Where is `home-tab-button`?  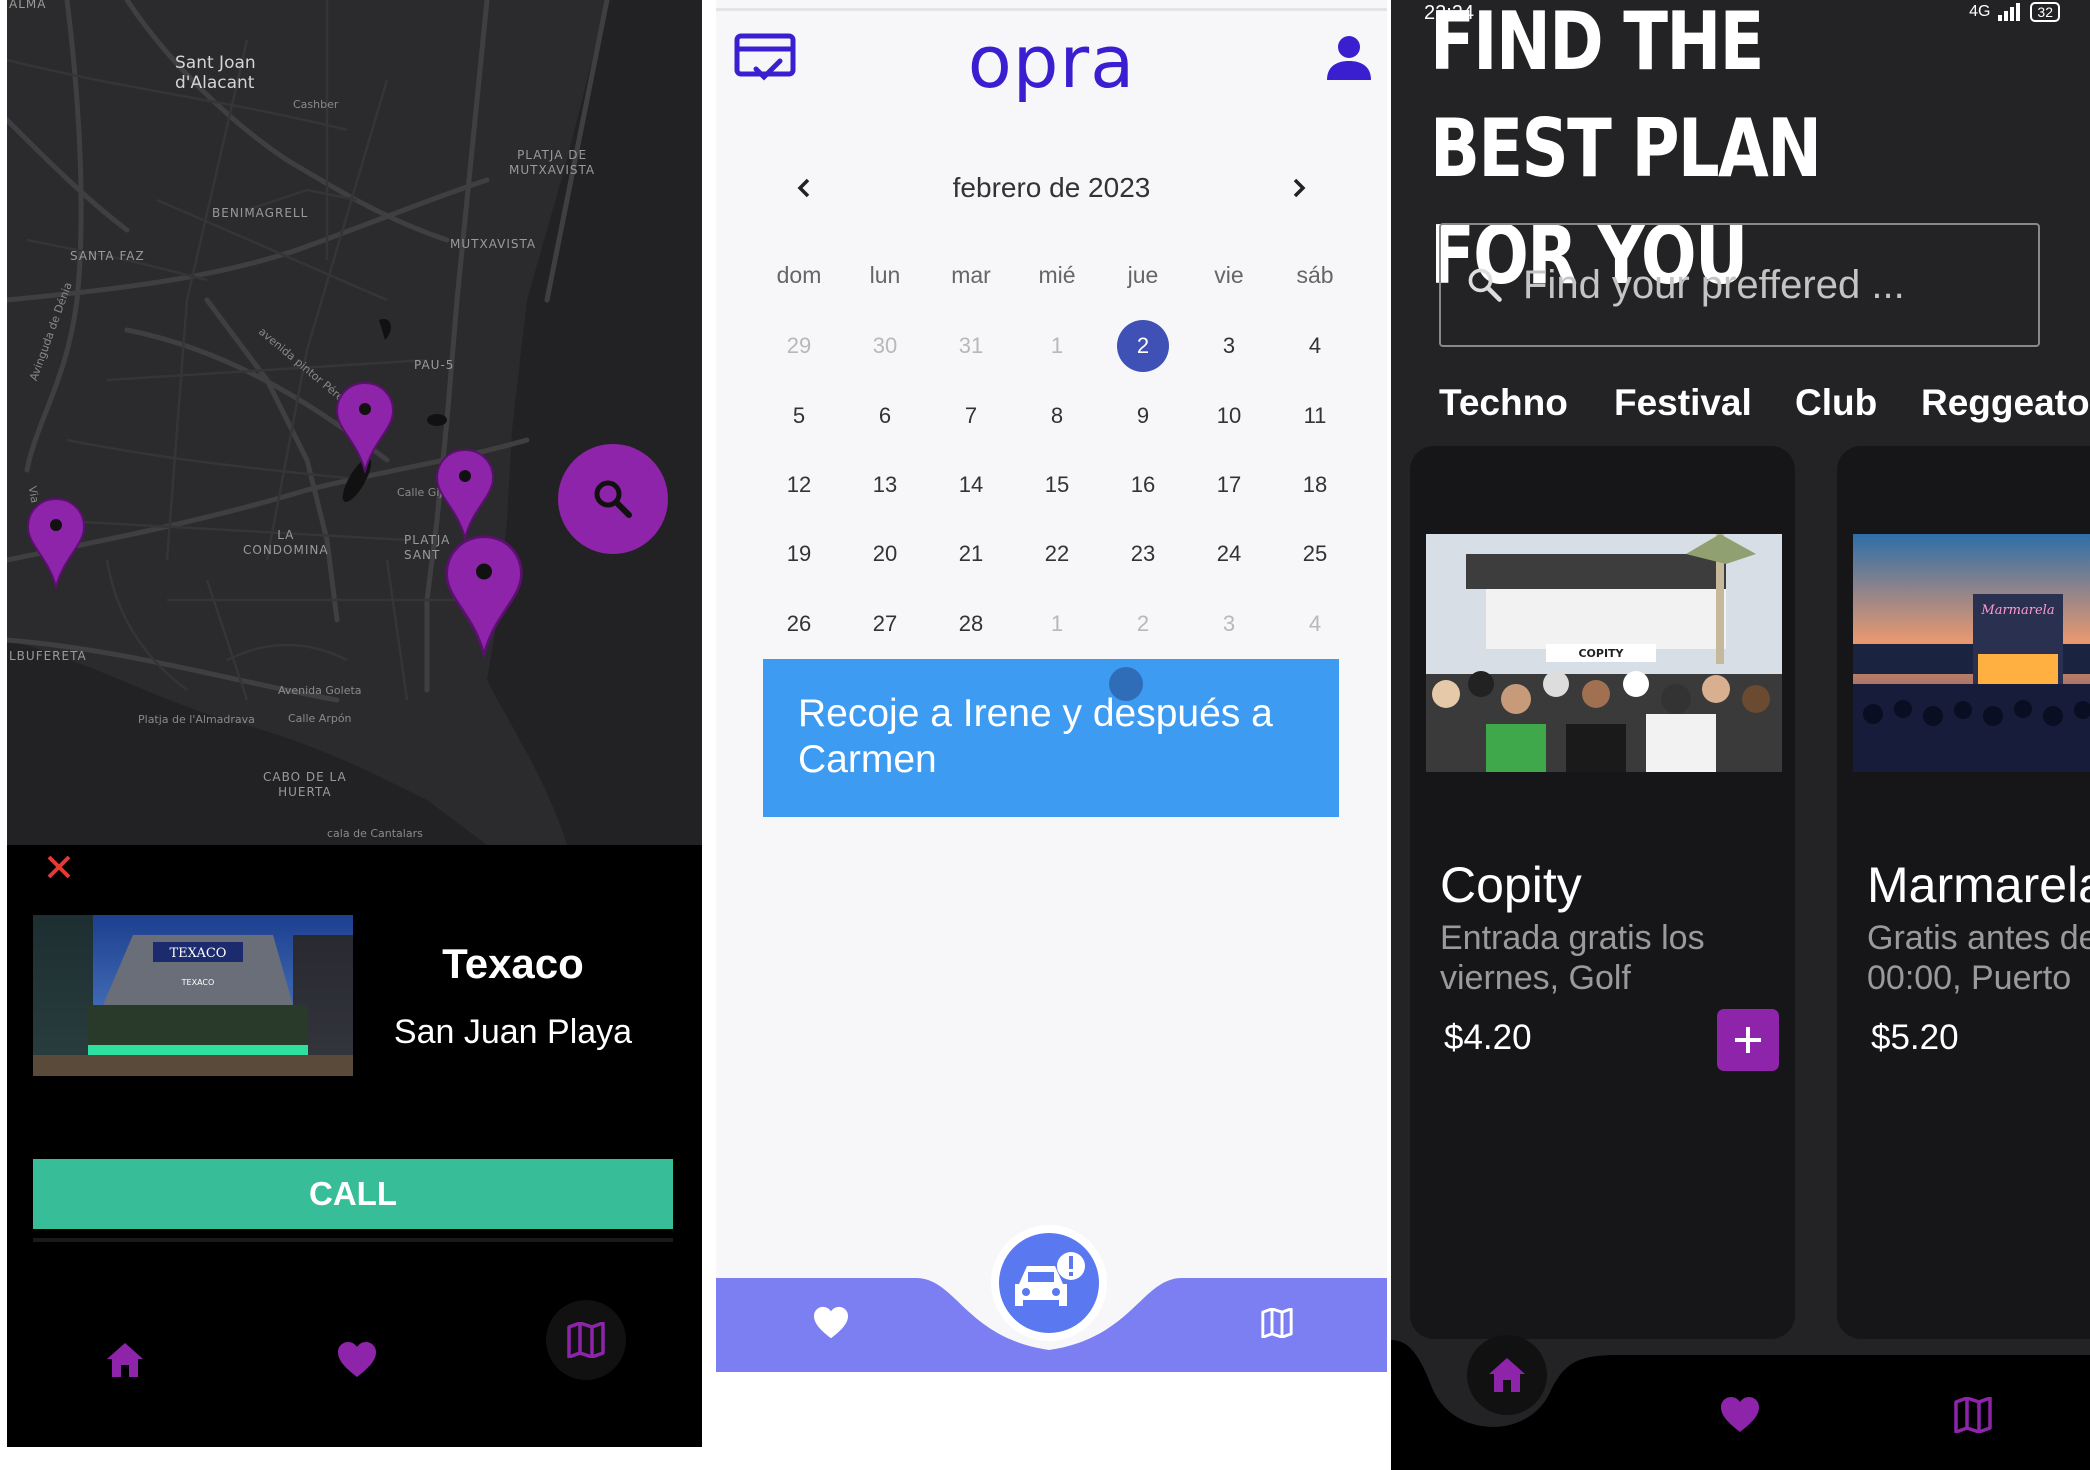
home-tab-button is located at coordinates (1507, 1375).